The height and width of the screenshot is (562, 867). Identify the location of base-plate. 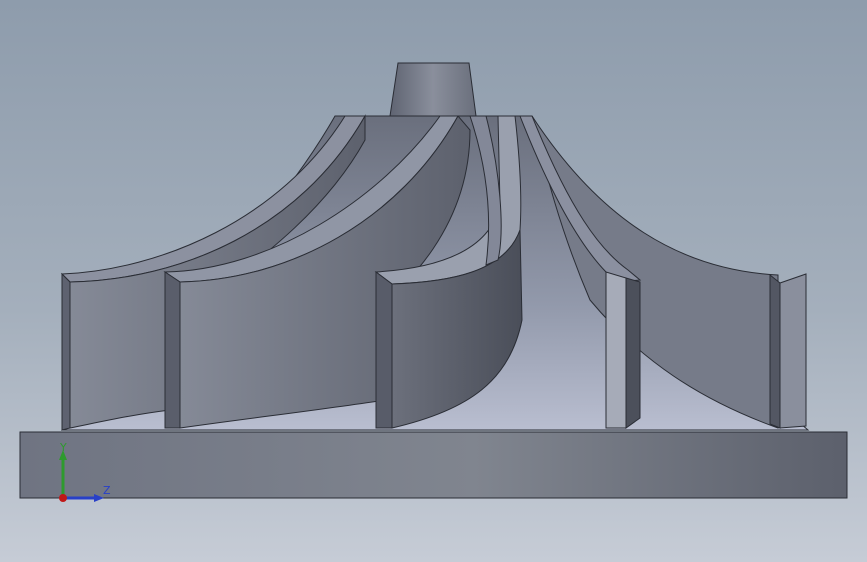
(433, 465).